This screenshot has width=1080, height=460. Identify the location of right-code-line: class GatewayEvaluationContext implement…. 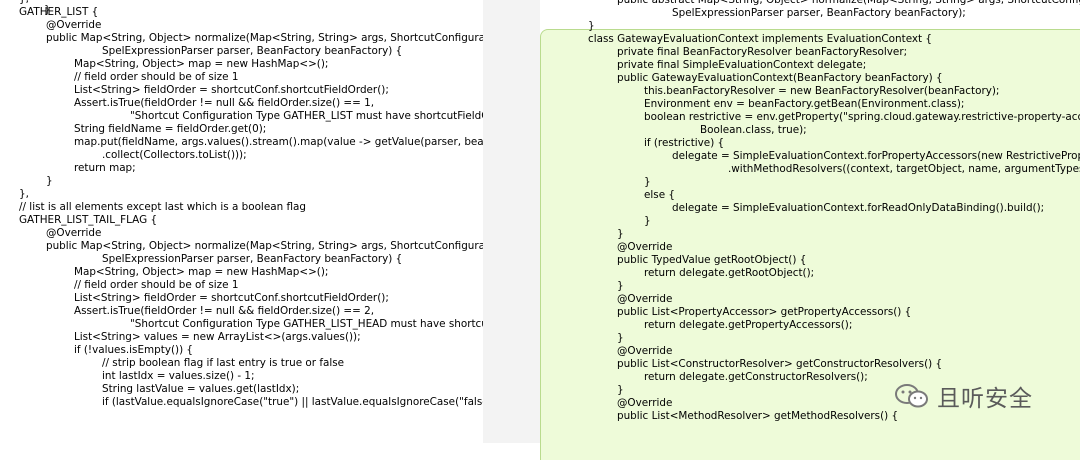
(760, 39).